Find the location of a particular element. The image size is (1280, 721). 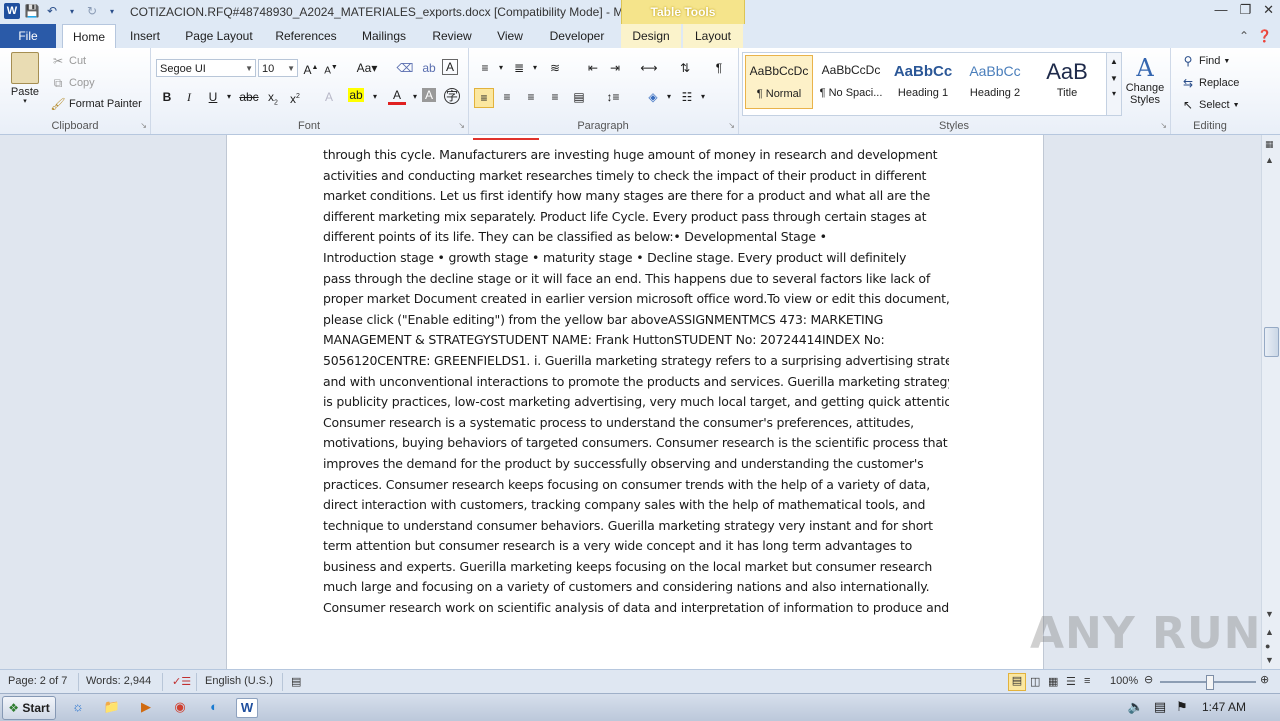

copy-button: ⧉ Copy is located at coordinates (72, 83).